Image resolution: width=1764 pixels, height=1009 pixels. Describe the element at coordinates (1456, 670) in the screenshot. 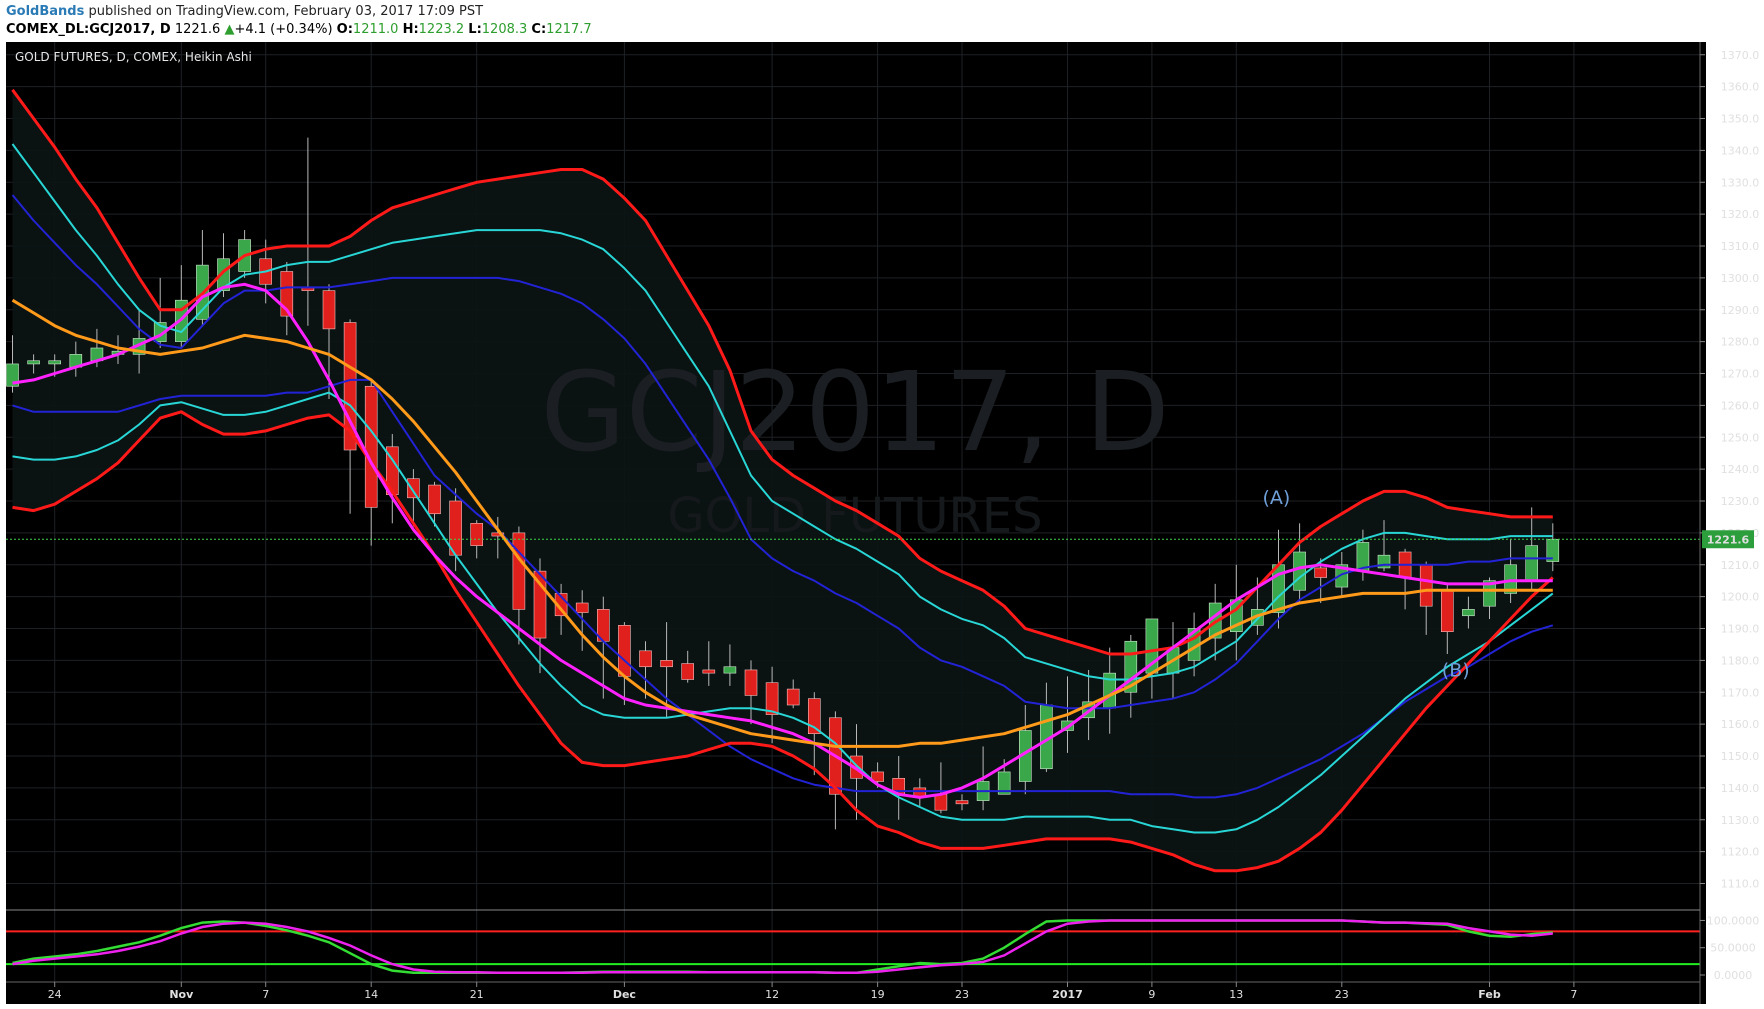

I see `wave-label: (B)` at that location.